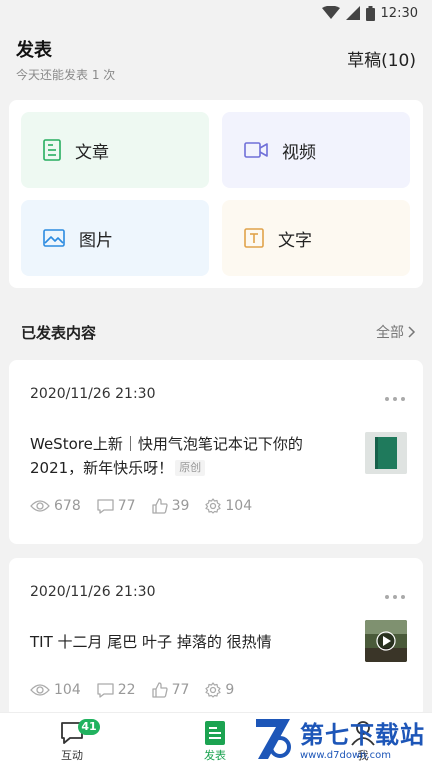  I want to click on publish-video-button: 视频, so click(316, 150).